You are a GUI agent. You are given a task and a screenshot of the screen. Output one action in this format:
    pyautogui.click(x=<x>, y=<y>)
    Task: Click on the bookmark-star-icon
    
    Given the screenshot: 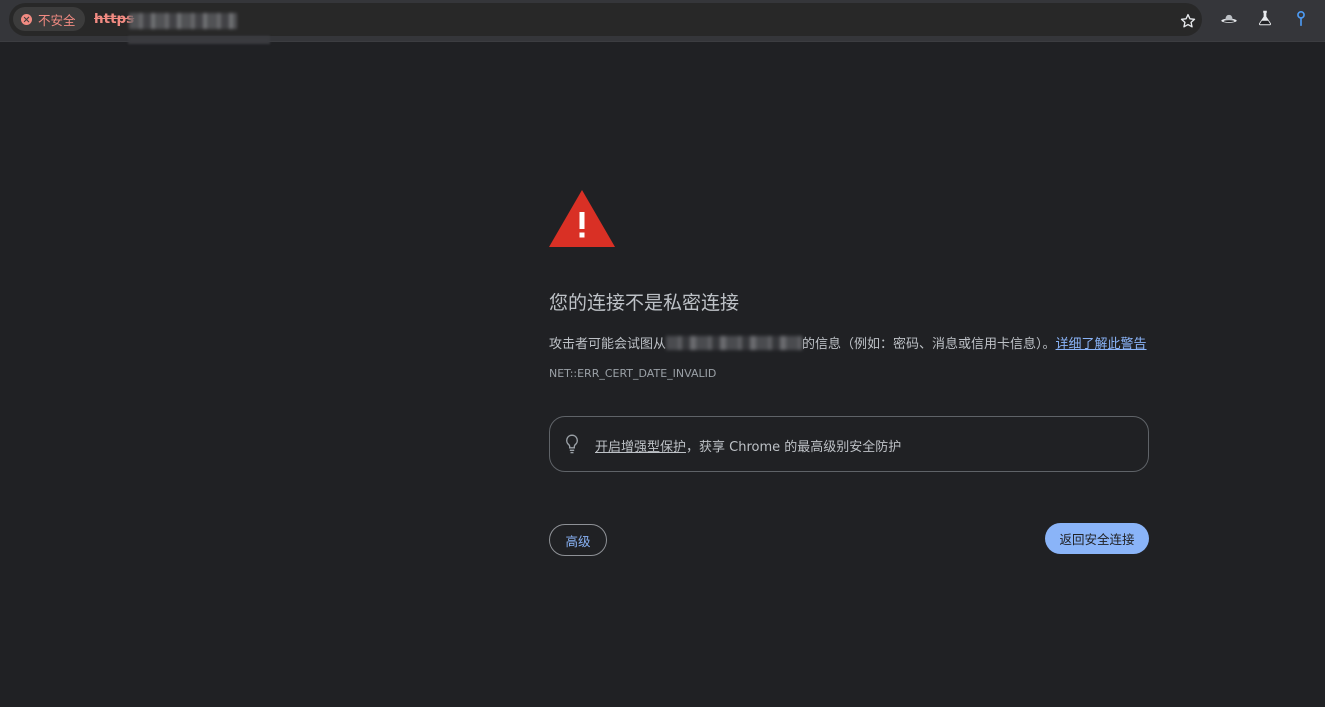 What is the action you would take?
    pyautogui.click(x=1188, y=21)
    